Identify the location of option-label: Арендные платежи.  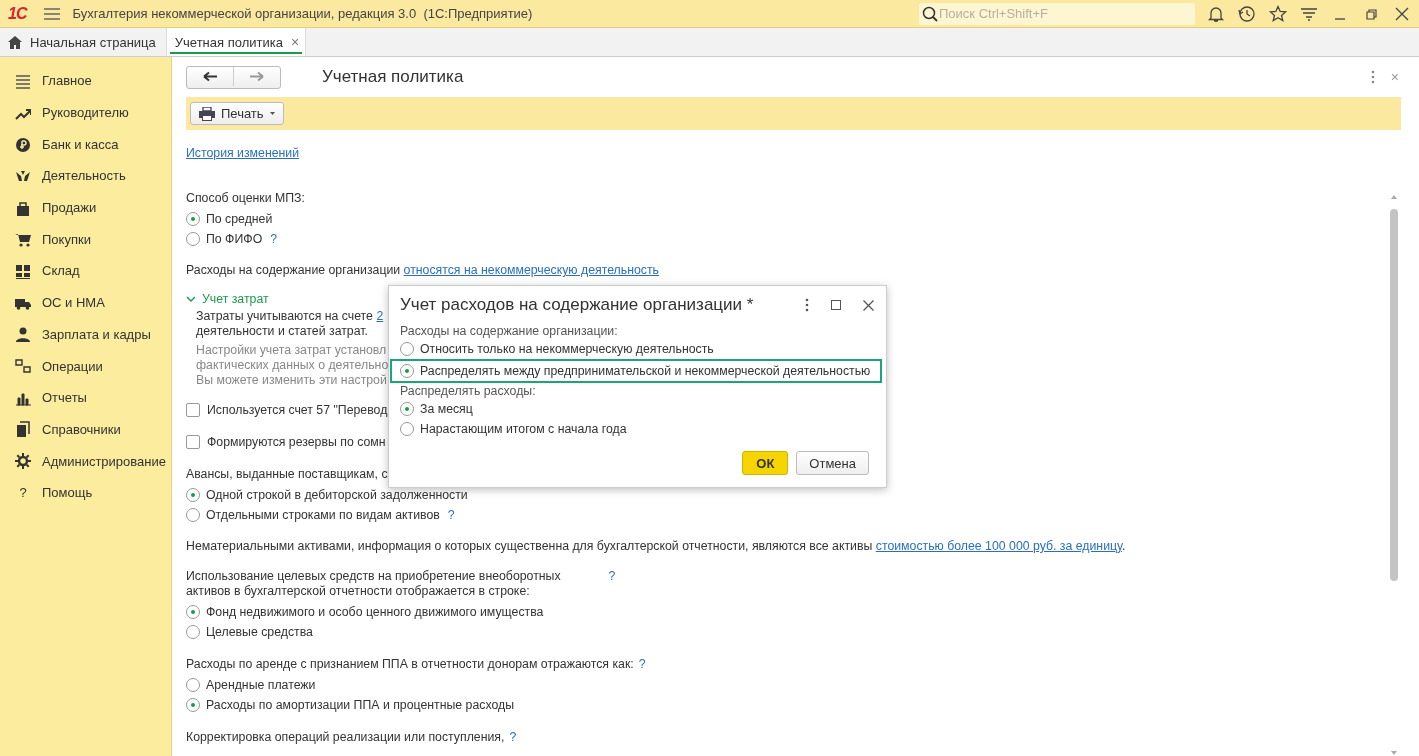
(261, 685).